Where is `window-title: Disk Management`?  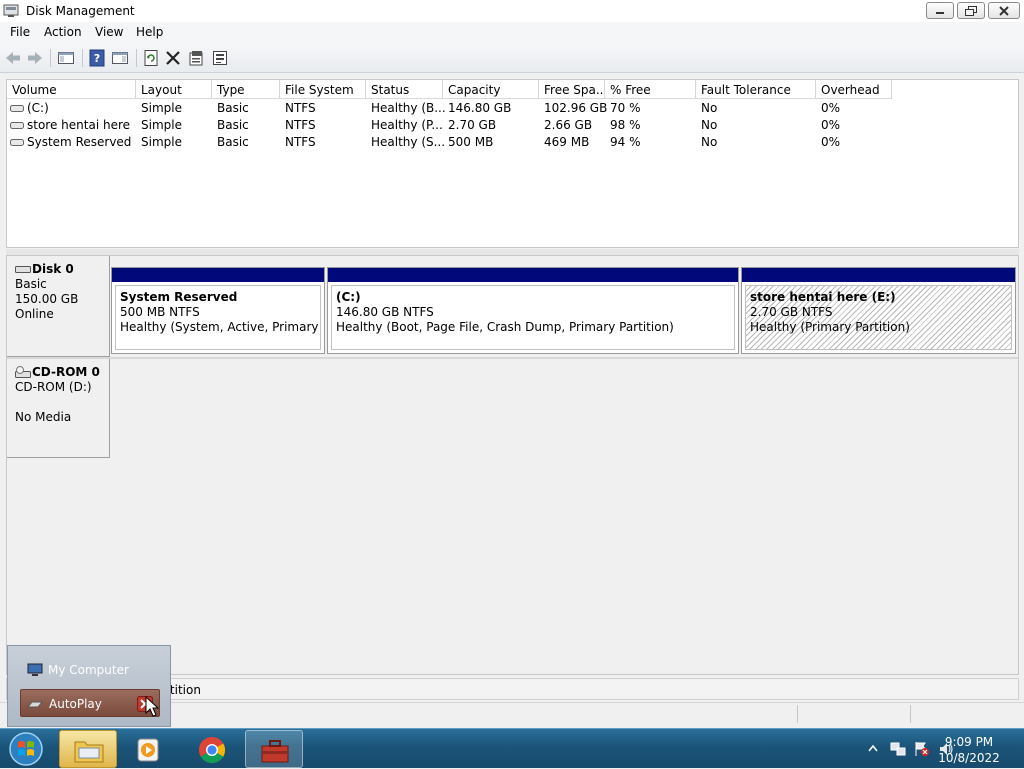
window-title: Disk Management is located at coordinates (80, 11).